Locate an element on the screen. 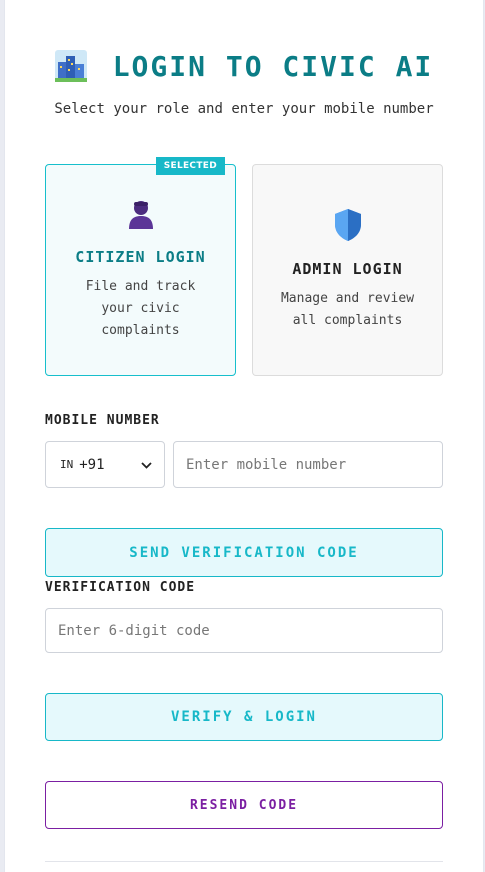 The height and width of the screenshot is (872, 485). citizen-role-title: CITIZEN LOGIN is located at coordinates (140, 257).